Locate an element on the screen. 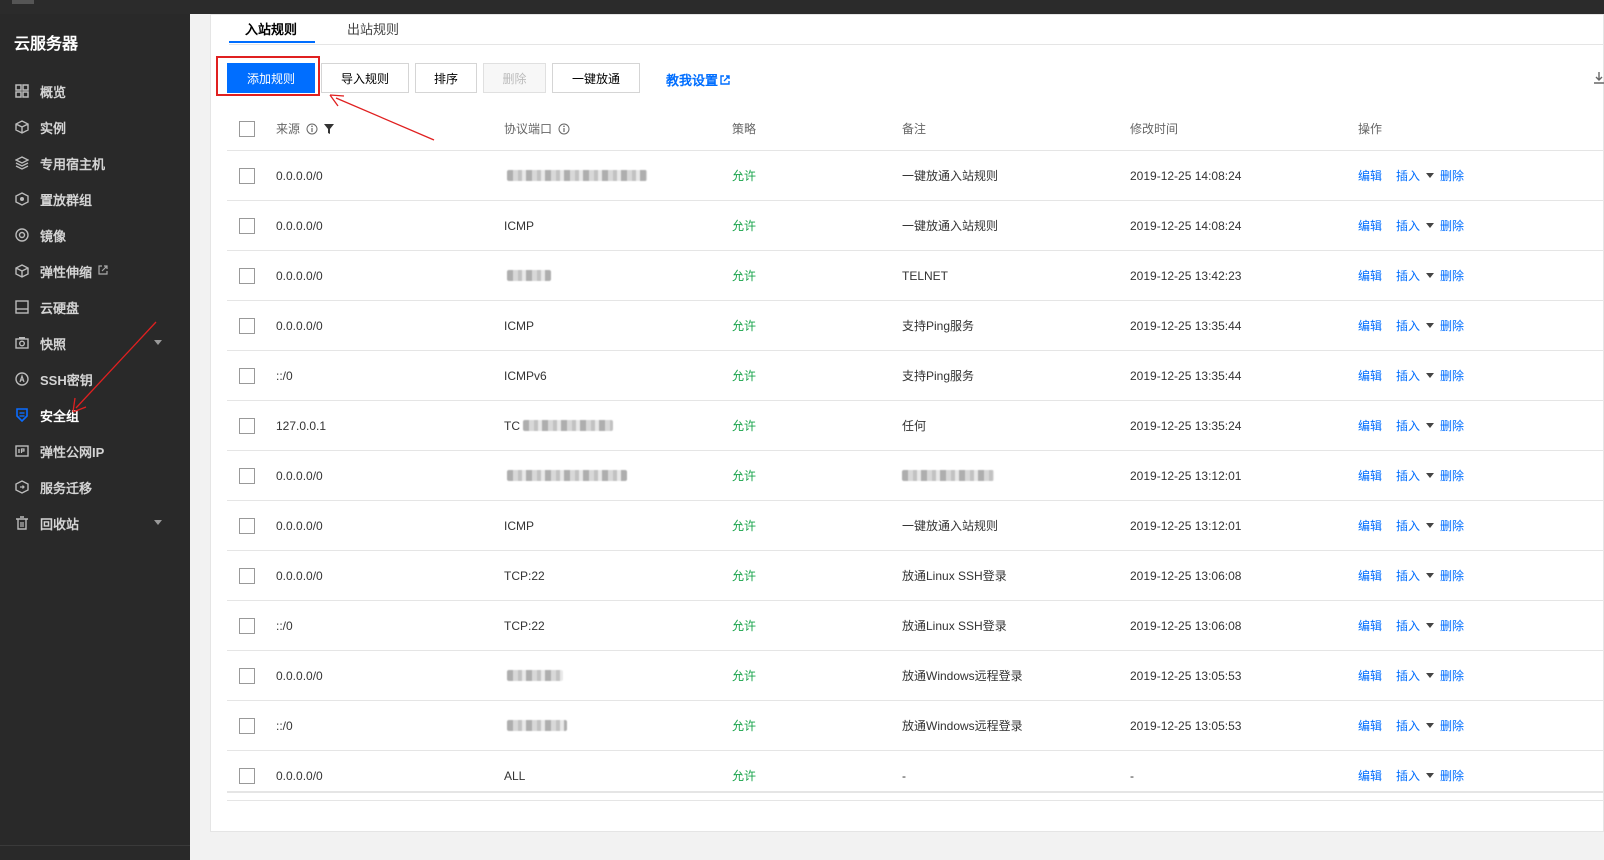 The height and width of the screenshot is (860, 1604). sidebar-item-auto-scaling: 弹性伸缩 is located at coordinates (95, 271).